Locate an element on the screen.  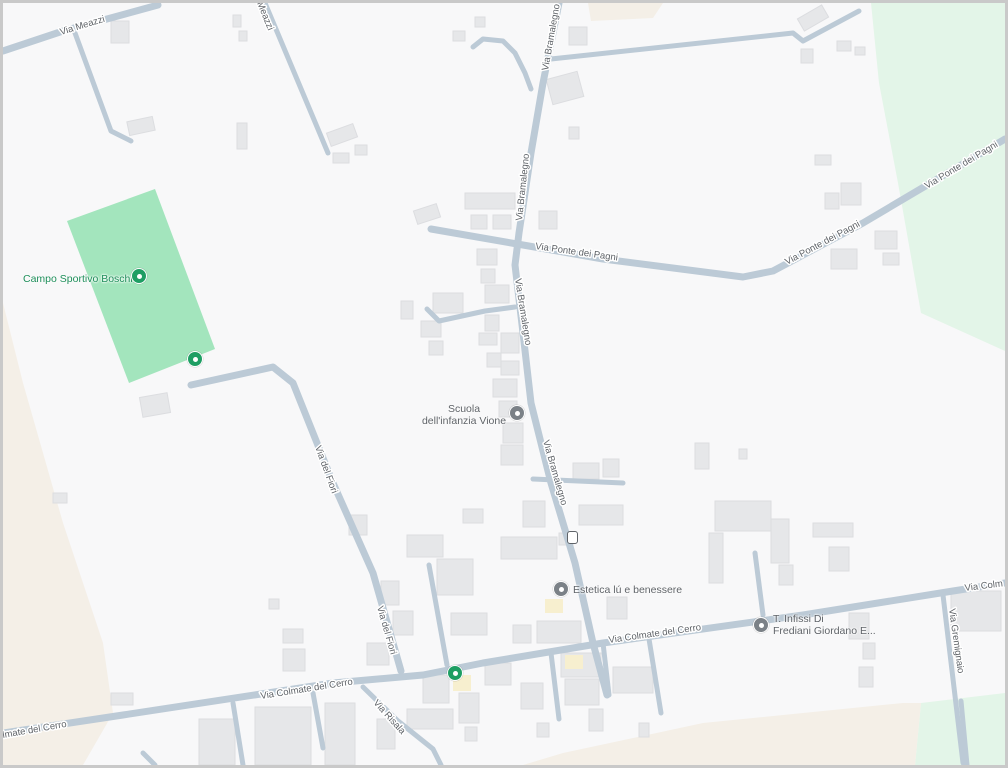
poi-label-scuola: Scuola dell'infanzia Vione is located at coordinates (464, 415).